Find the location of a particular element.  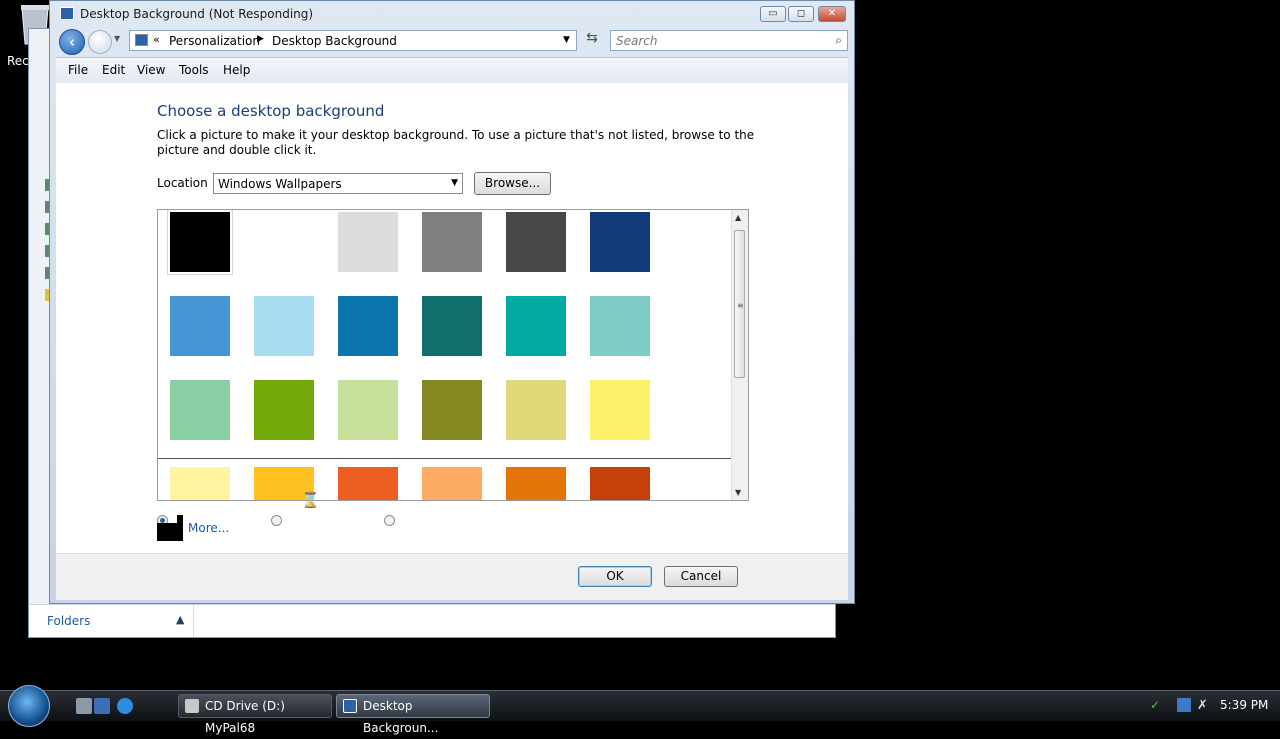

page-title: Choose a desktop background is located at coordinates (271, 111).